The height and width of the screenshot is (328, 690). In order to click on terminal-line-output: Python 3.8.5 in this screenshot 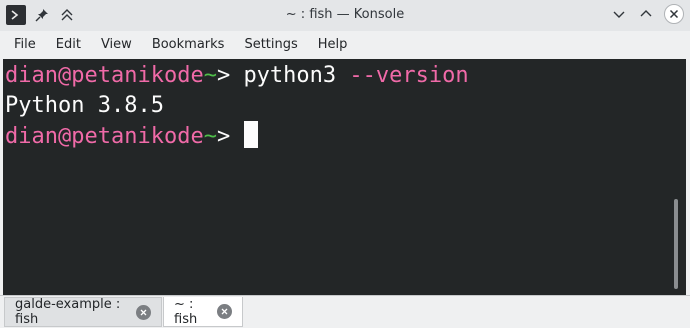, I will do `click(84, 105)`.